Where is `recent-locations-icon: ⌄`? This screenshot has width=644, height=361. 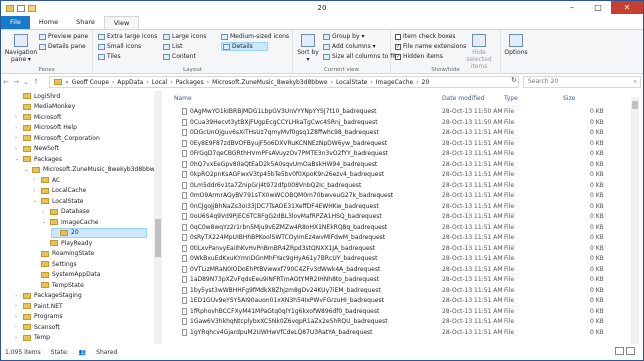 recent-locations-icon: ⌄ is located at coordinates (26, 82).